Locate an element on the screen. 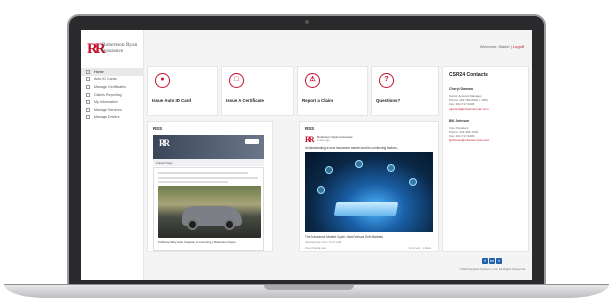 Image resolution: width=613 pixels, height=308 pixels. logout-link: Logoff is located at coordinates (518, 46).